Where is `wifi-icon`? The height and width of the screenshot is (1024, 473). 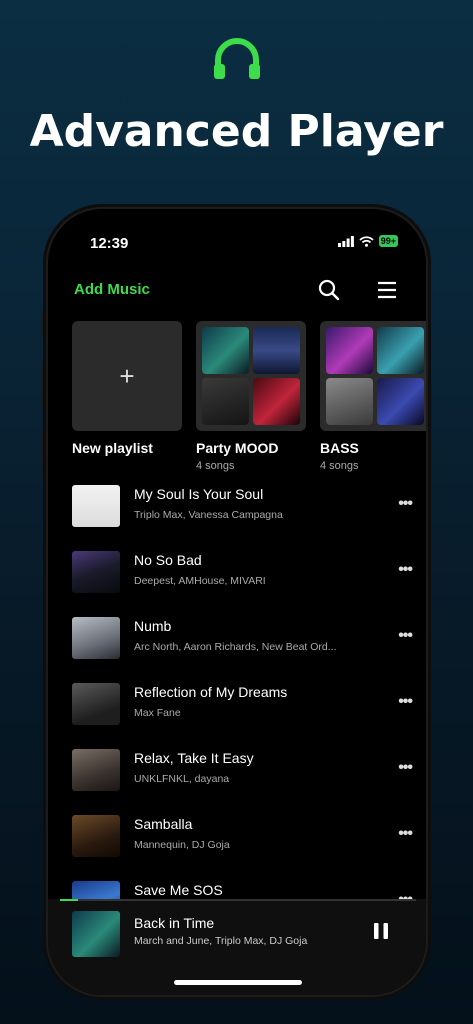 wifi-icon is located at coordinates (366, 241).